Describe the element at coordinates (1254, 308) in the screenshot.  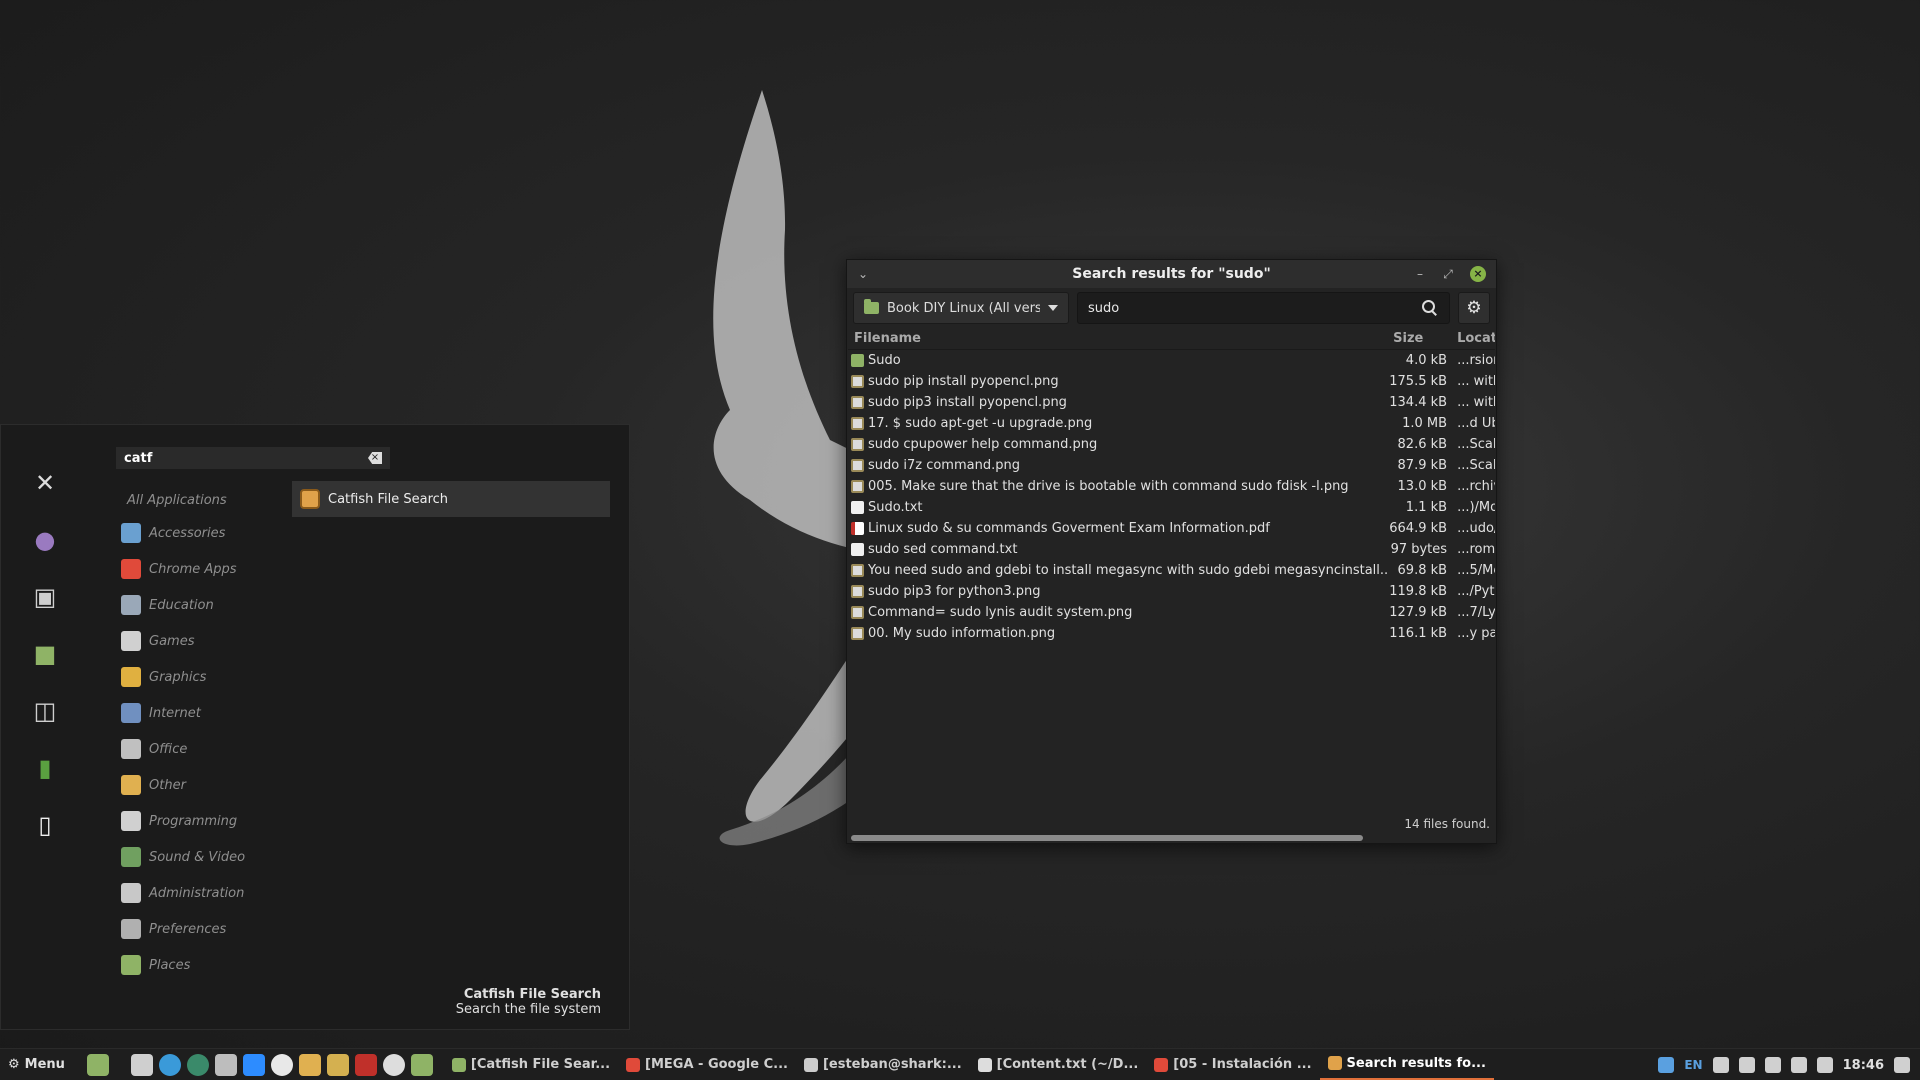
I see `search-input` at that location.